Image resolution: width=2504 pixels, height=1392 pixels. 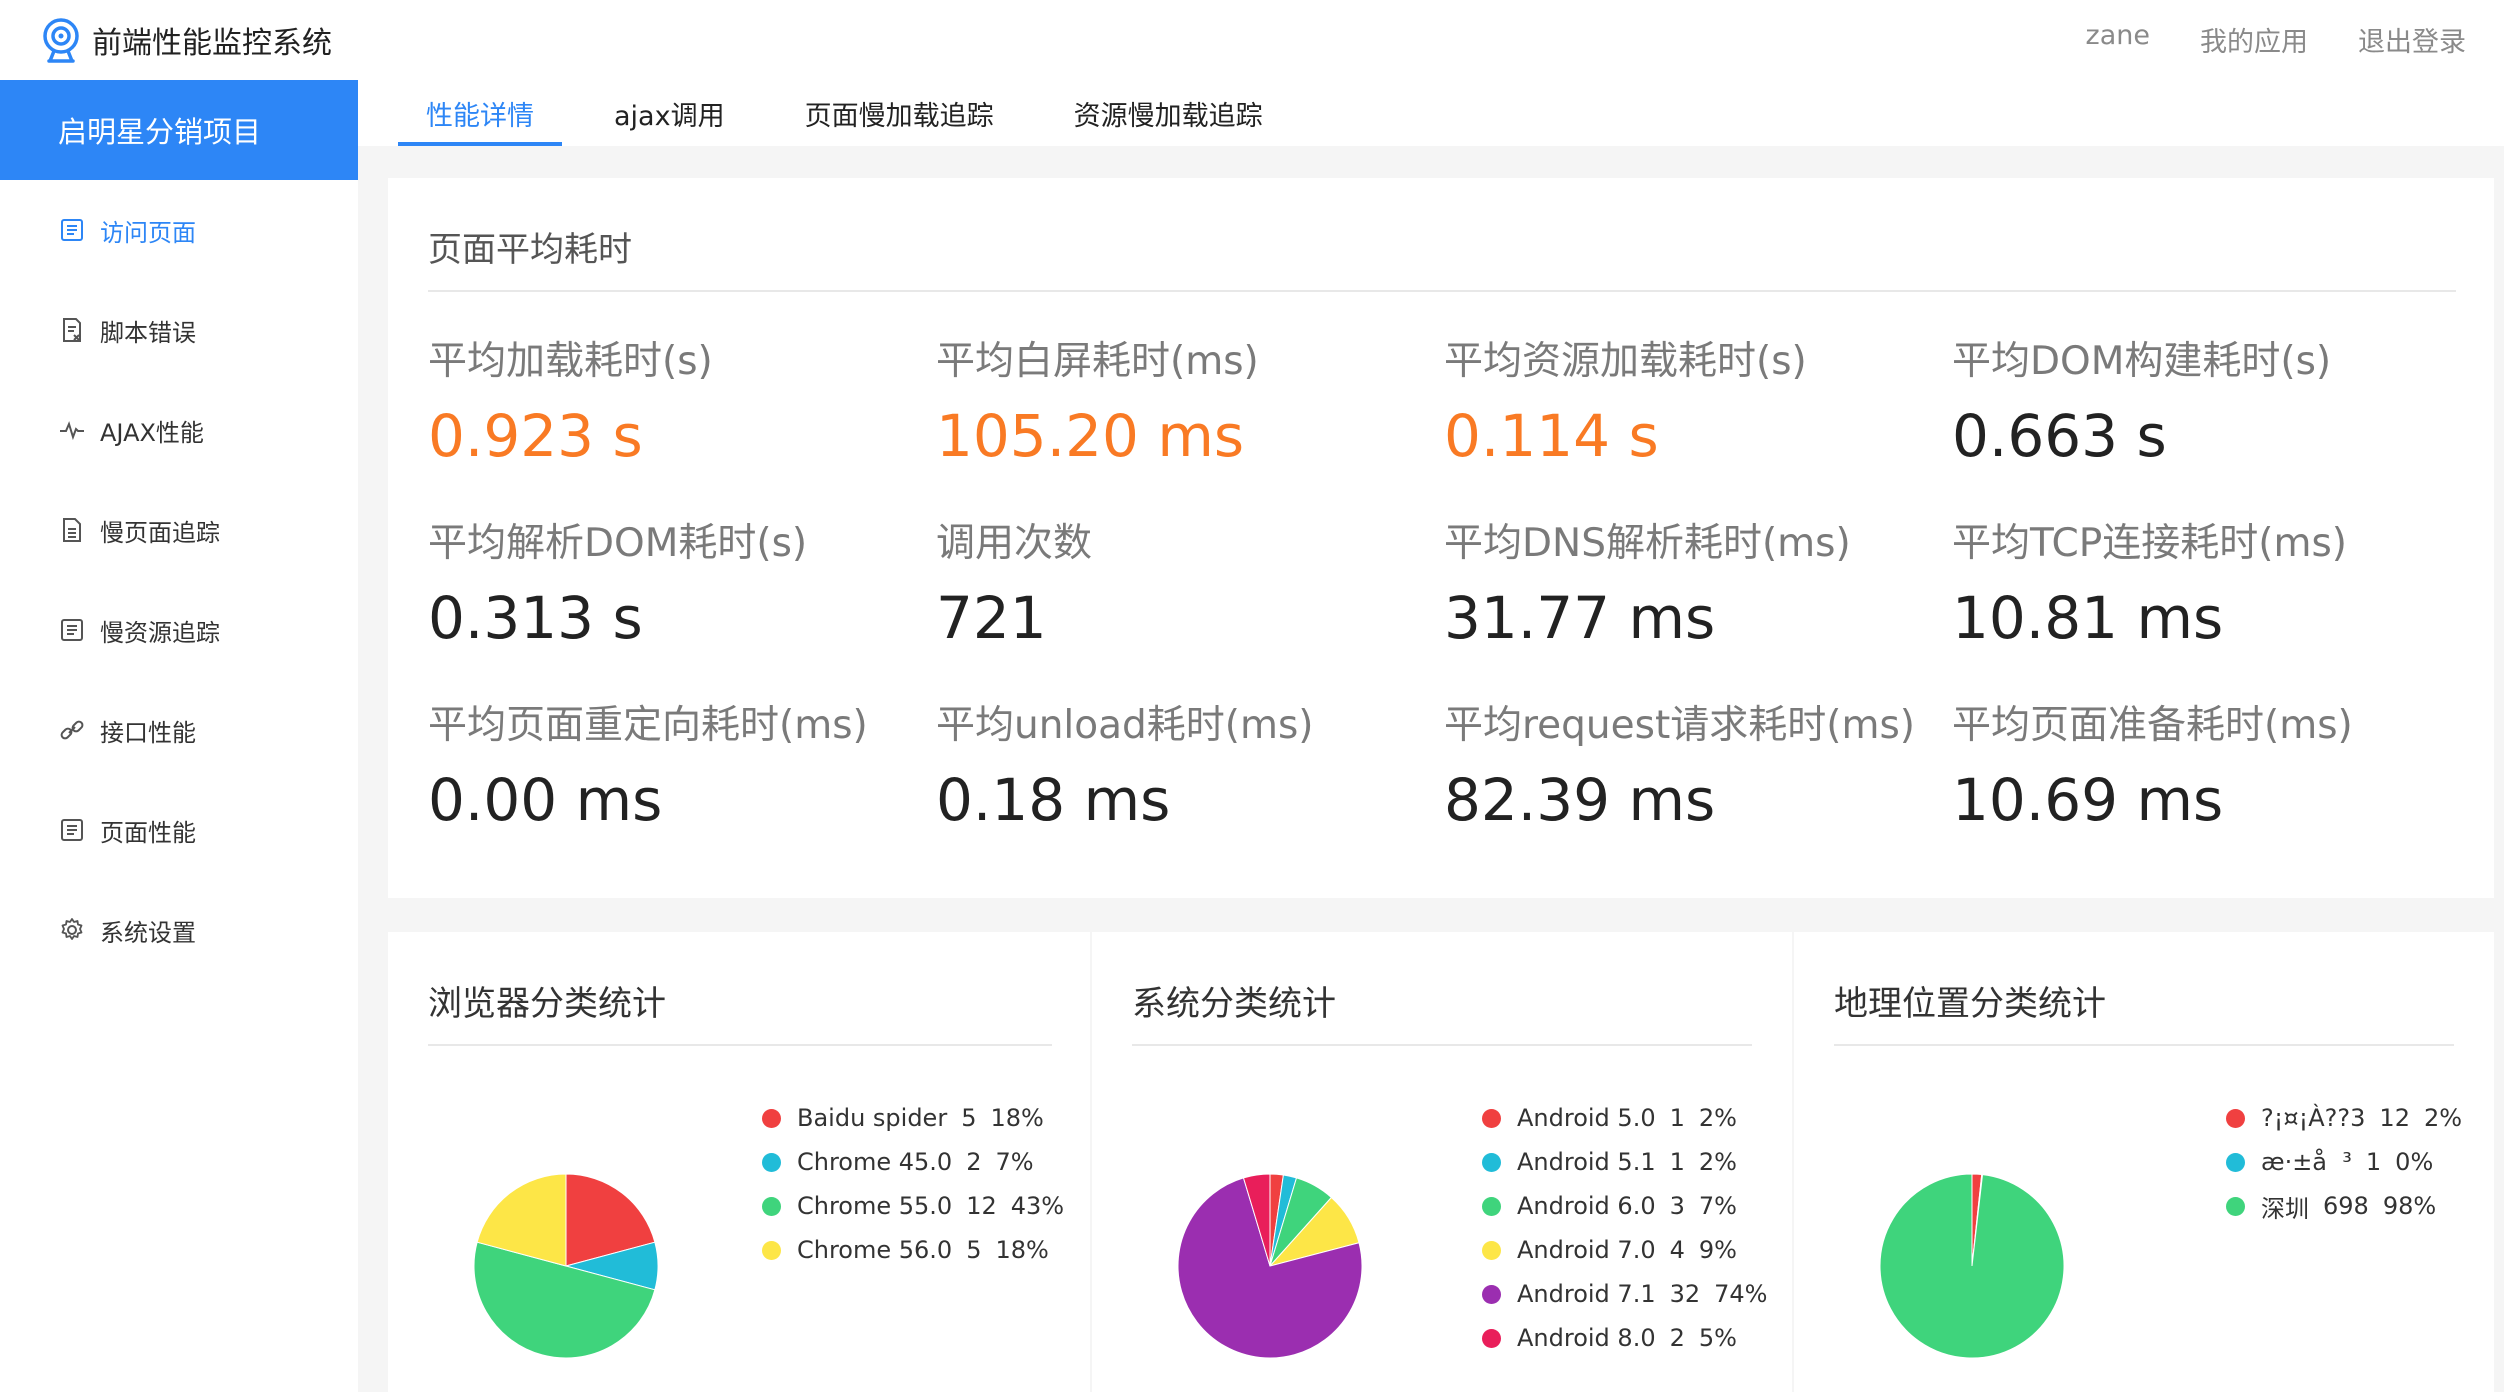 I want to click on metric-label: 平均DNS解析耗时(ms), so click(x=1647, y=543).